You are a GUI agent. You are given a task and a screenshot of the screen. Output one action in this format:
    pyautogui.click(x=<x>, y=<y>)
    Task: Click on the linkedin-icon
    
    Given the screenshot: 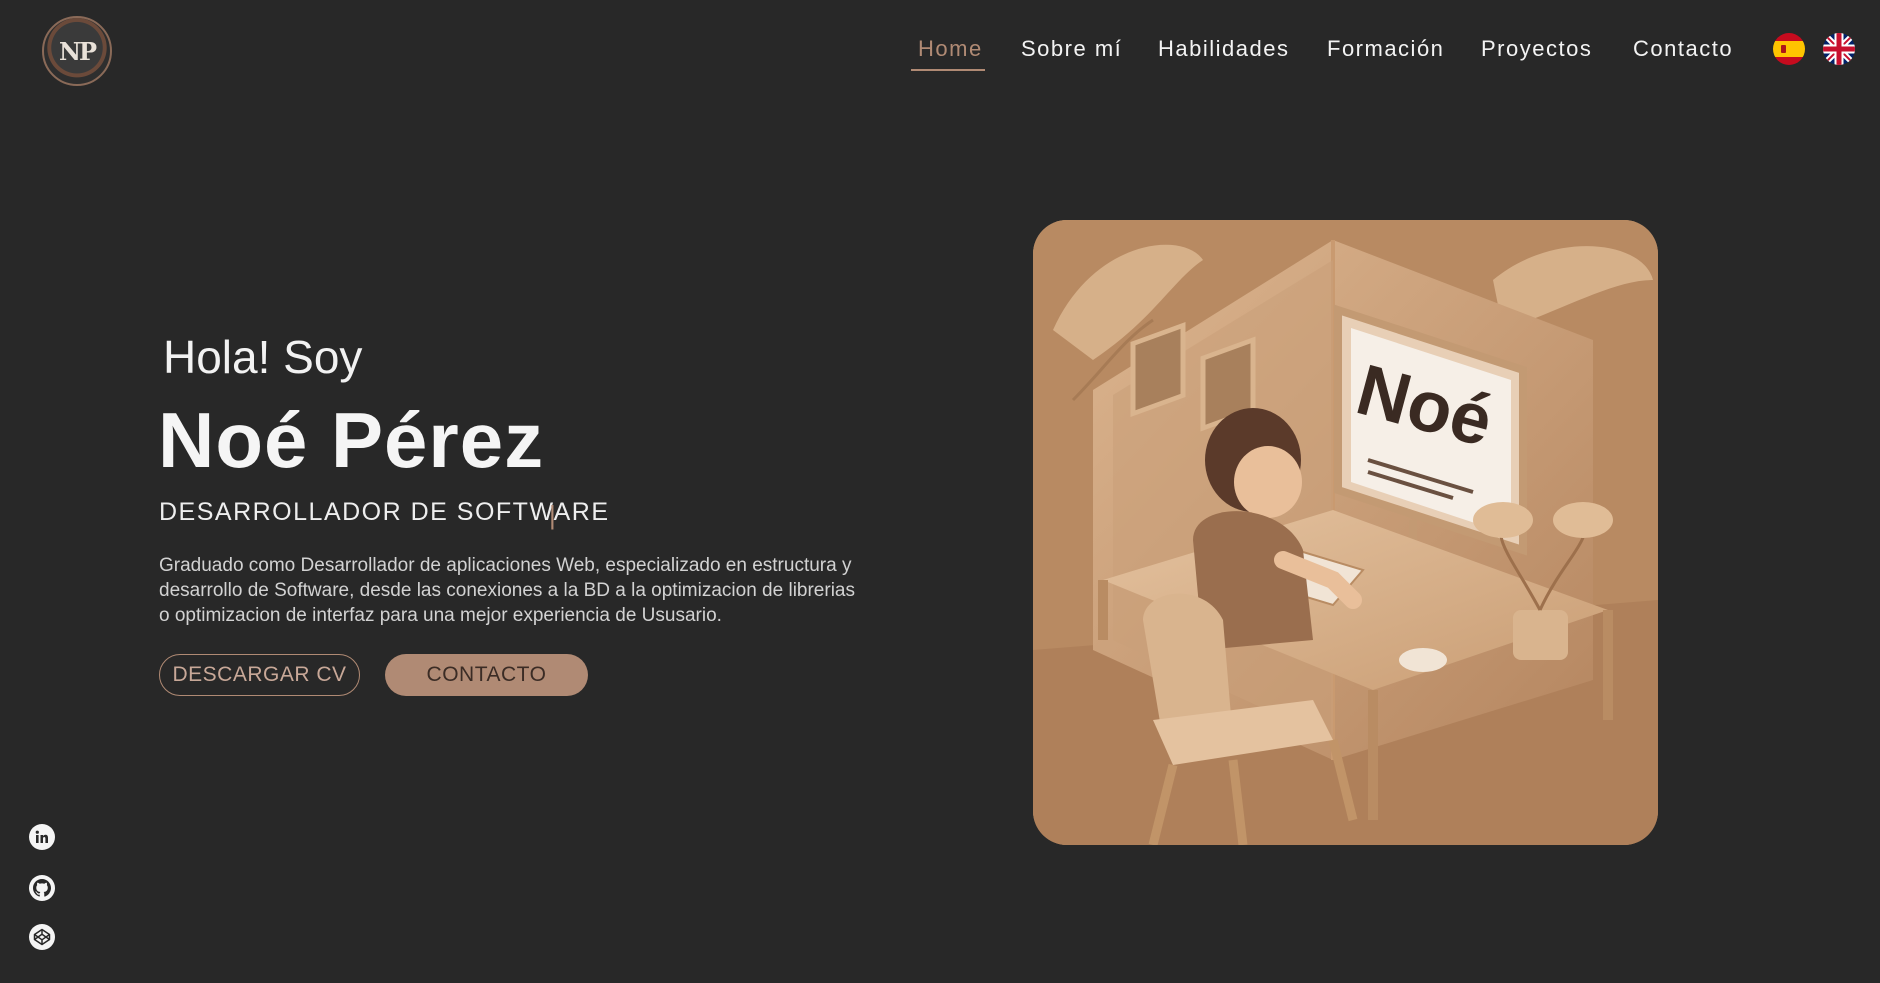 What is the action you would take?
    pyautogui.click(x=42, y=837)
    